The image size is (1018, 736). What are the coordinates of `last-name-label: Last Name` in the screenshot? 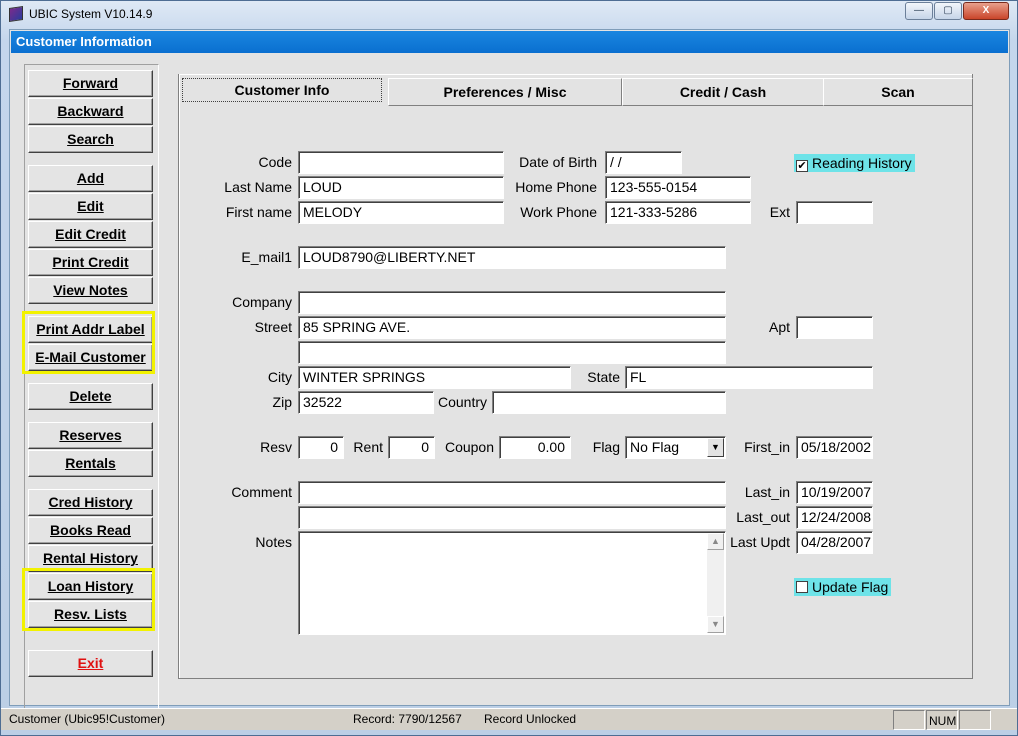 It's located at (258, 187).